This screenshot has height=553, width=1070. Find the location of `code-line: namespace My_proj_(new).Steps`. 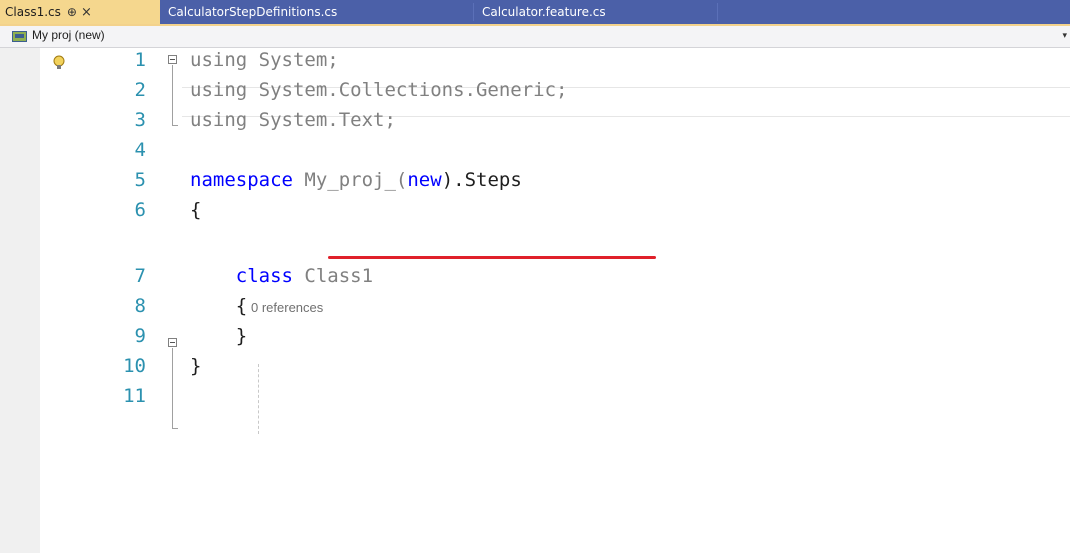

code-line: namespace My_proj_(new).Steps is located at coordinates (356, 180).